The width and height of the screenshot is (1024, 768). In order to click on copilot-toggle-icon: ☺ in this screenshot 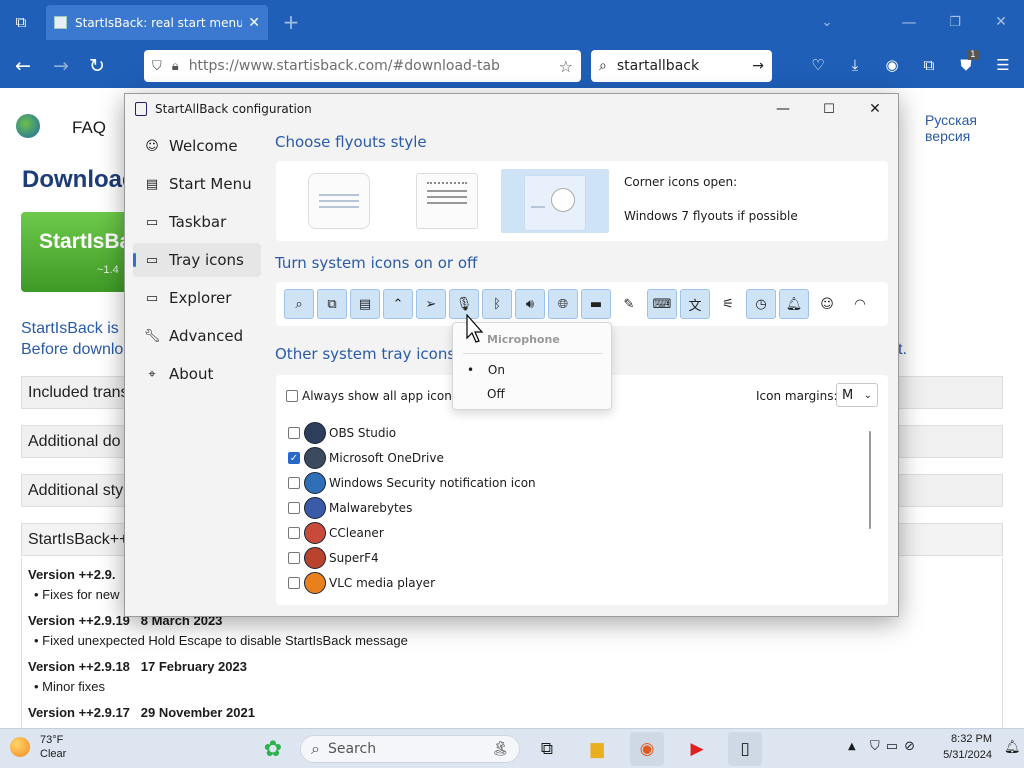, I will do `click(827, 304)`.